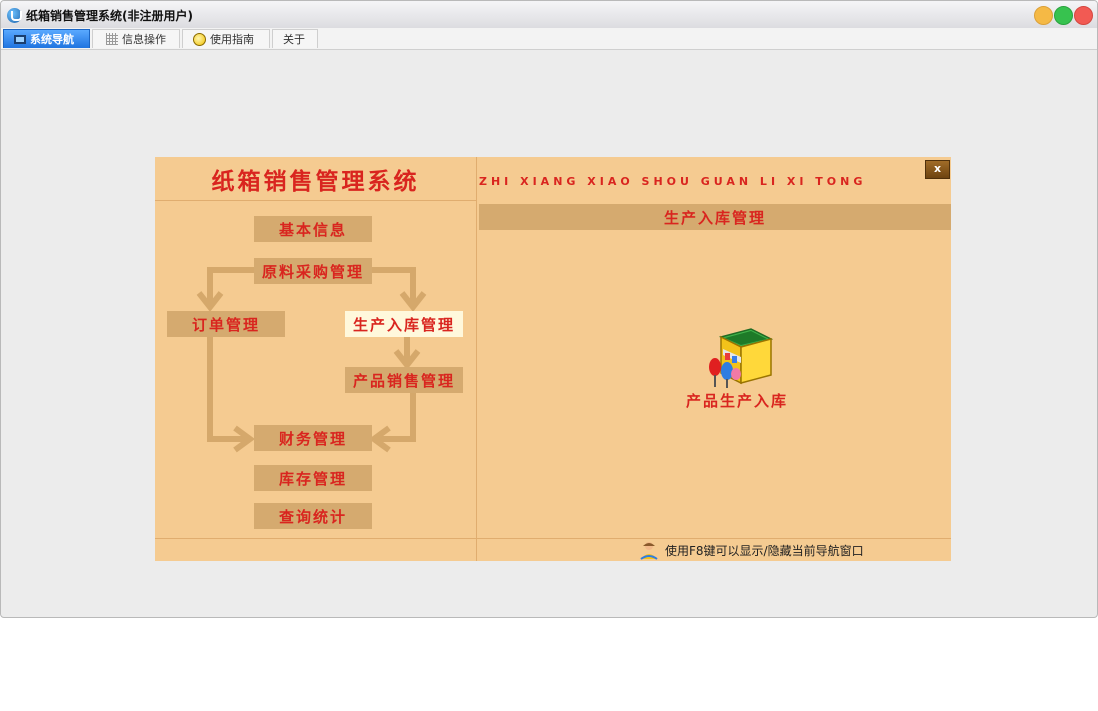 This screenshot has width=1098, height=711. Describe the element at coordinates (313, 478) in the screenshot. I see `node-inventory: 库存管理` at that location.